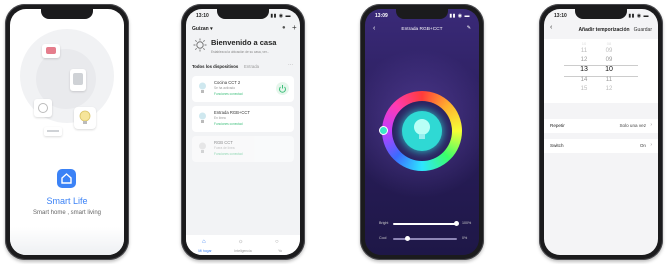  What do you see at coordinates (67, 201) in the screenshot?
I see `app-name: Smart Life` at bounding box center [67, 201].